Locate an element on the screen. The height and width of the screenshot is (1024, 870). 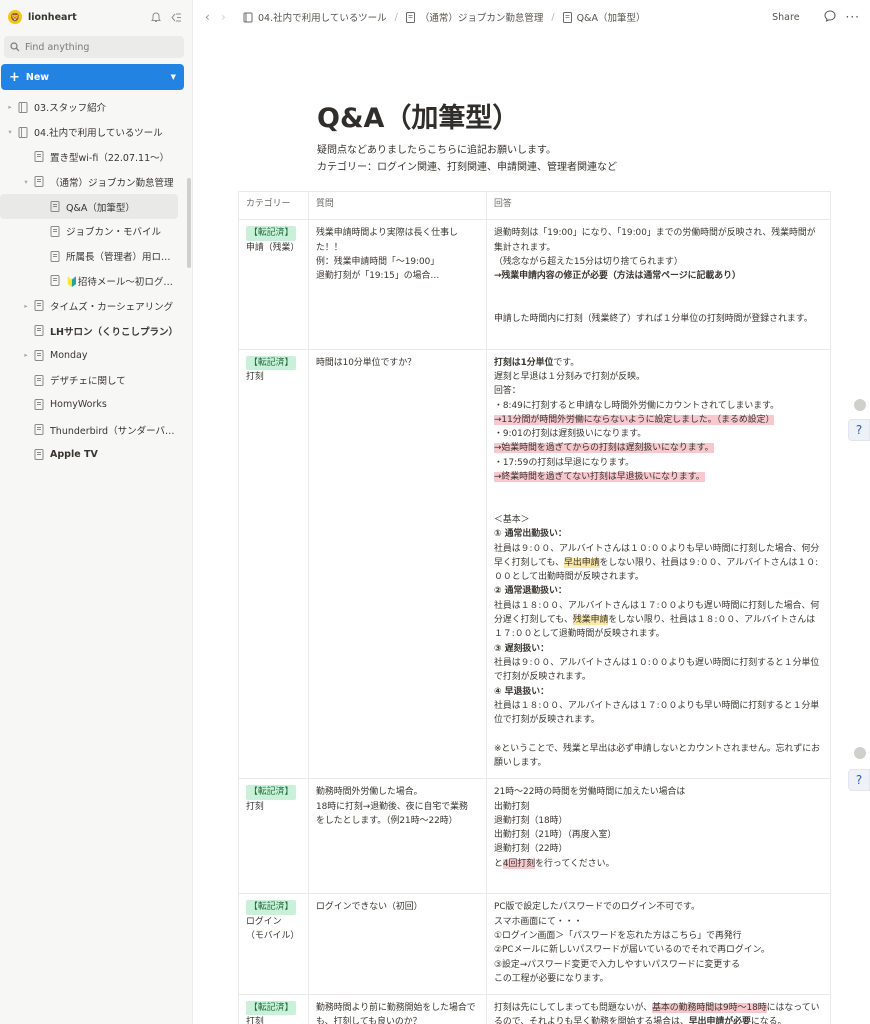
workspace-header: 🦁 lionheart is located at coordinates (96, 17).